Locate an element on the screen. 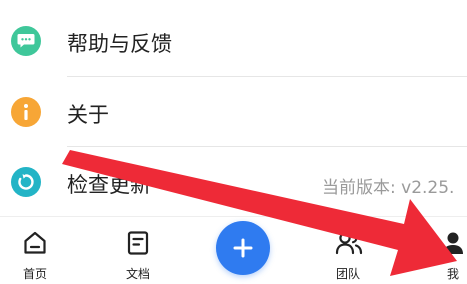 The image size is (467, 284). tab-team: 团队 is located at coordinates (348, 250).